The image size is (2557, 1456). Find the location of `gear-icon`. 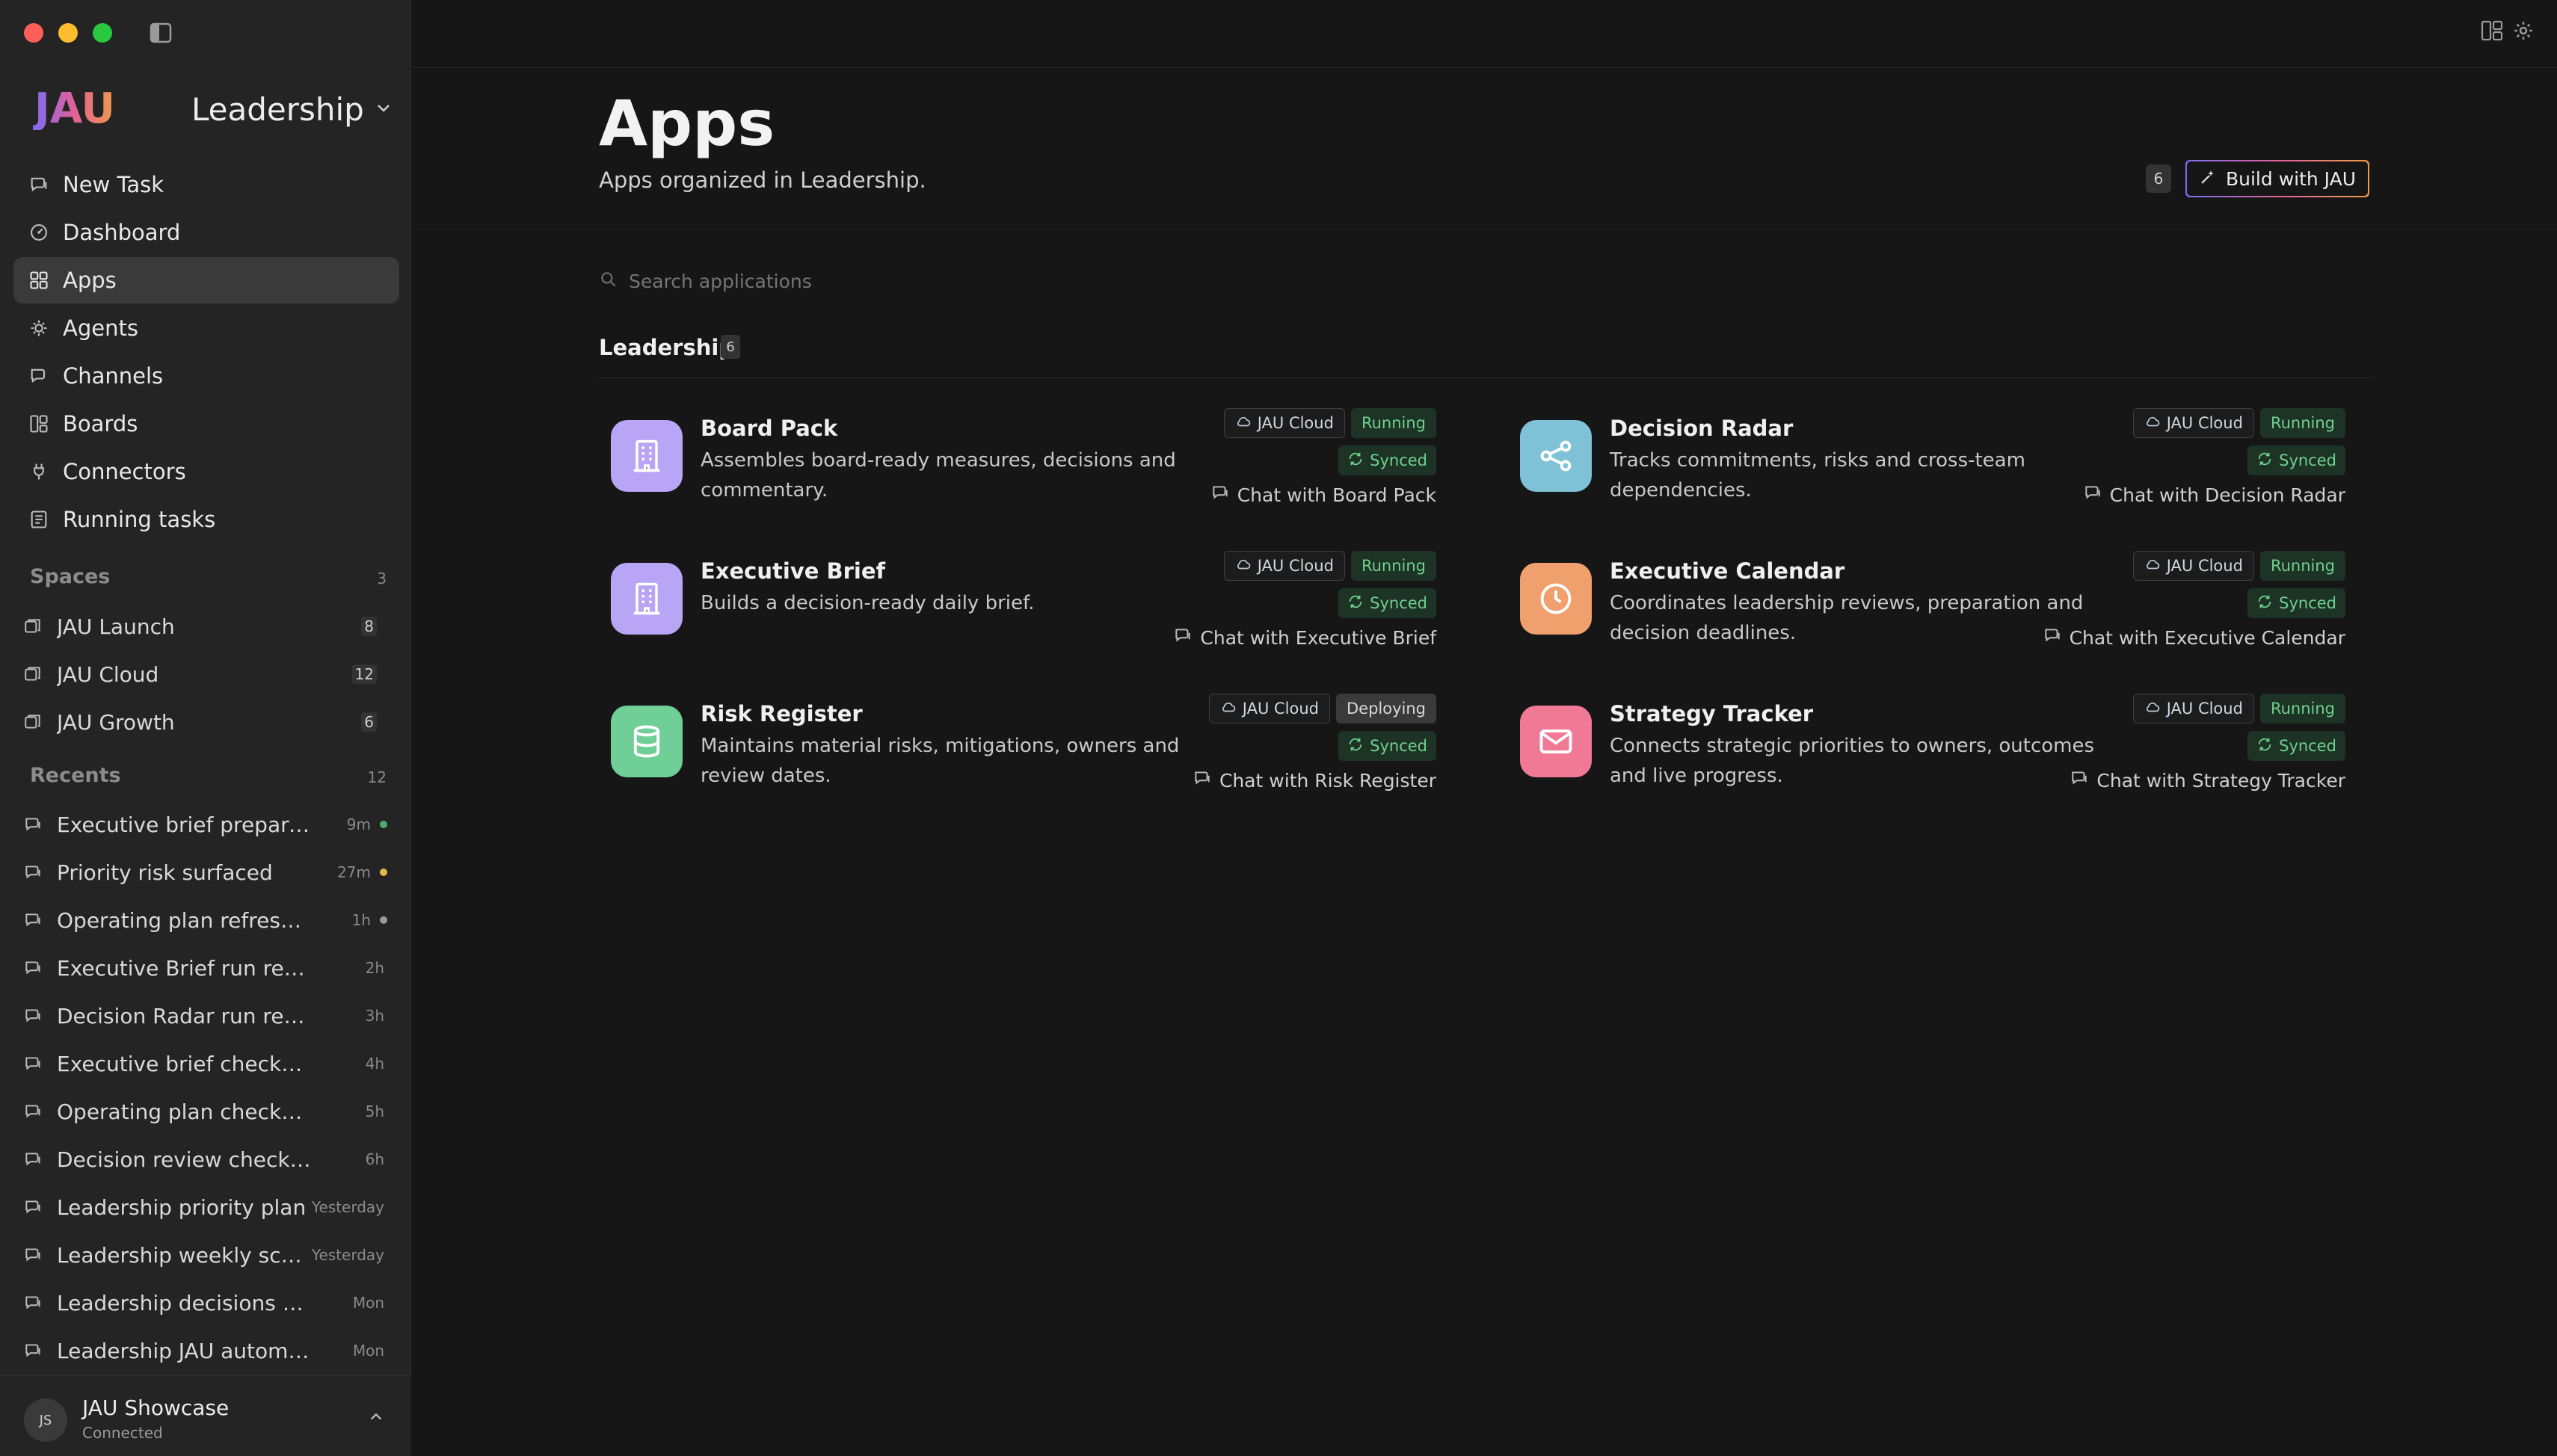

gear-icon is located at coordinates (2523, 32).